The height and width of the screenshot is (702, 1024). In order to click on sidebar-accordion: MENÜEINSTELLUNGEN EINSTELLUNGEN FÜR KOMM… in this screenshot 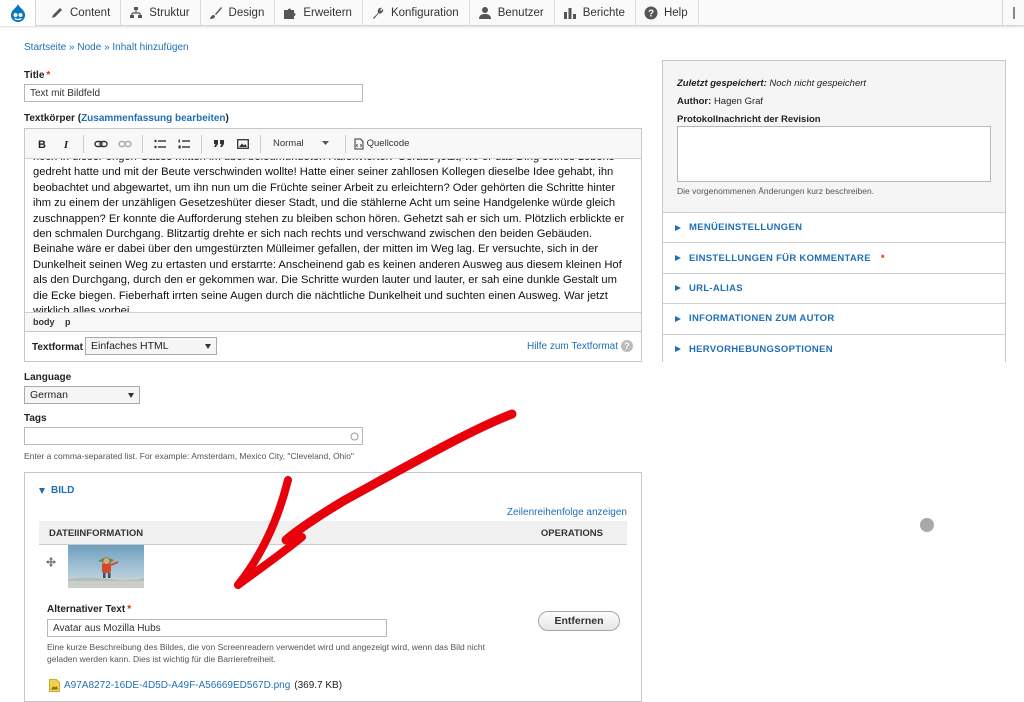, I will do `click(834, 288)`.